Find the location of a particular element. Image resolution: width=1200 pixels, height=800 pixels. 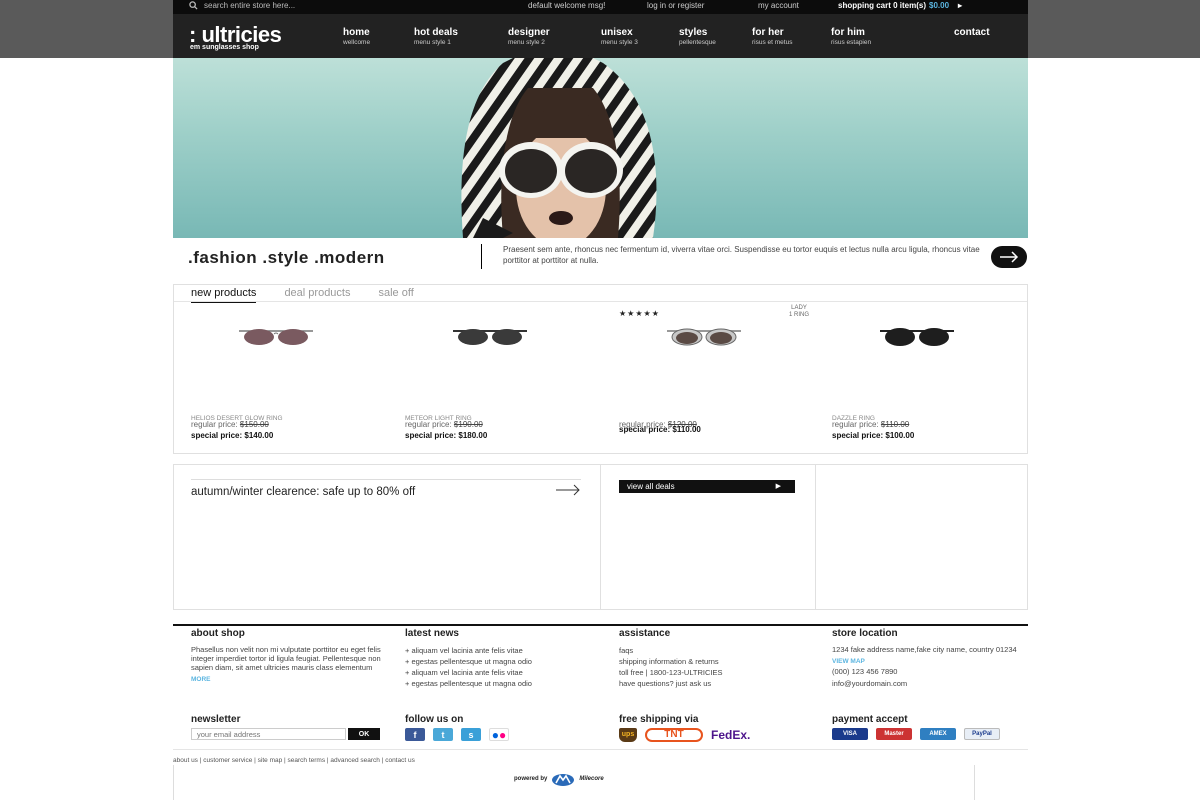

special-price: special price: $110.00 is located at coordinates (660, 429).